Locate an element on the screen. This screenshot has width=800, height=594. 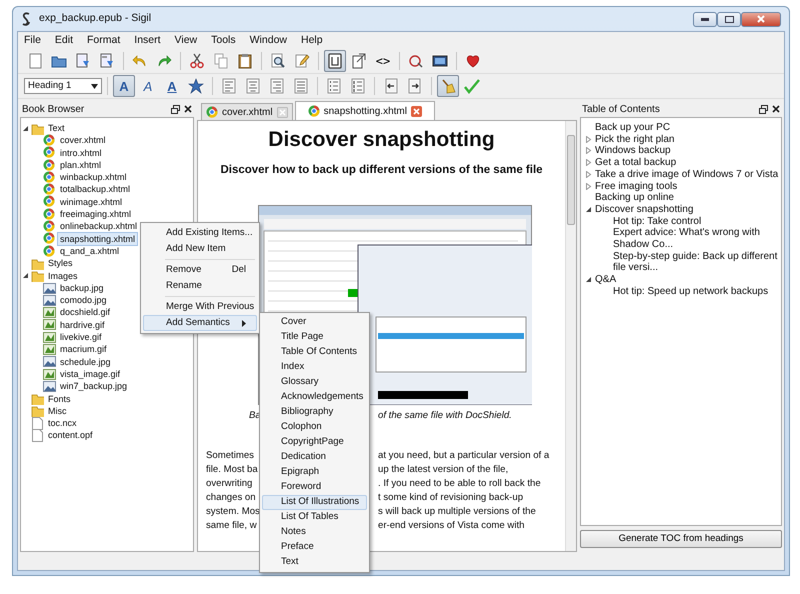
tree-item: docshield.gif is located at coordinates (85, 312).